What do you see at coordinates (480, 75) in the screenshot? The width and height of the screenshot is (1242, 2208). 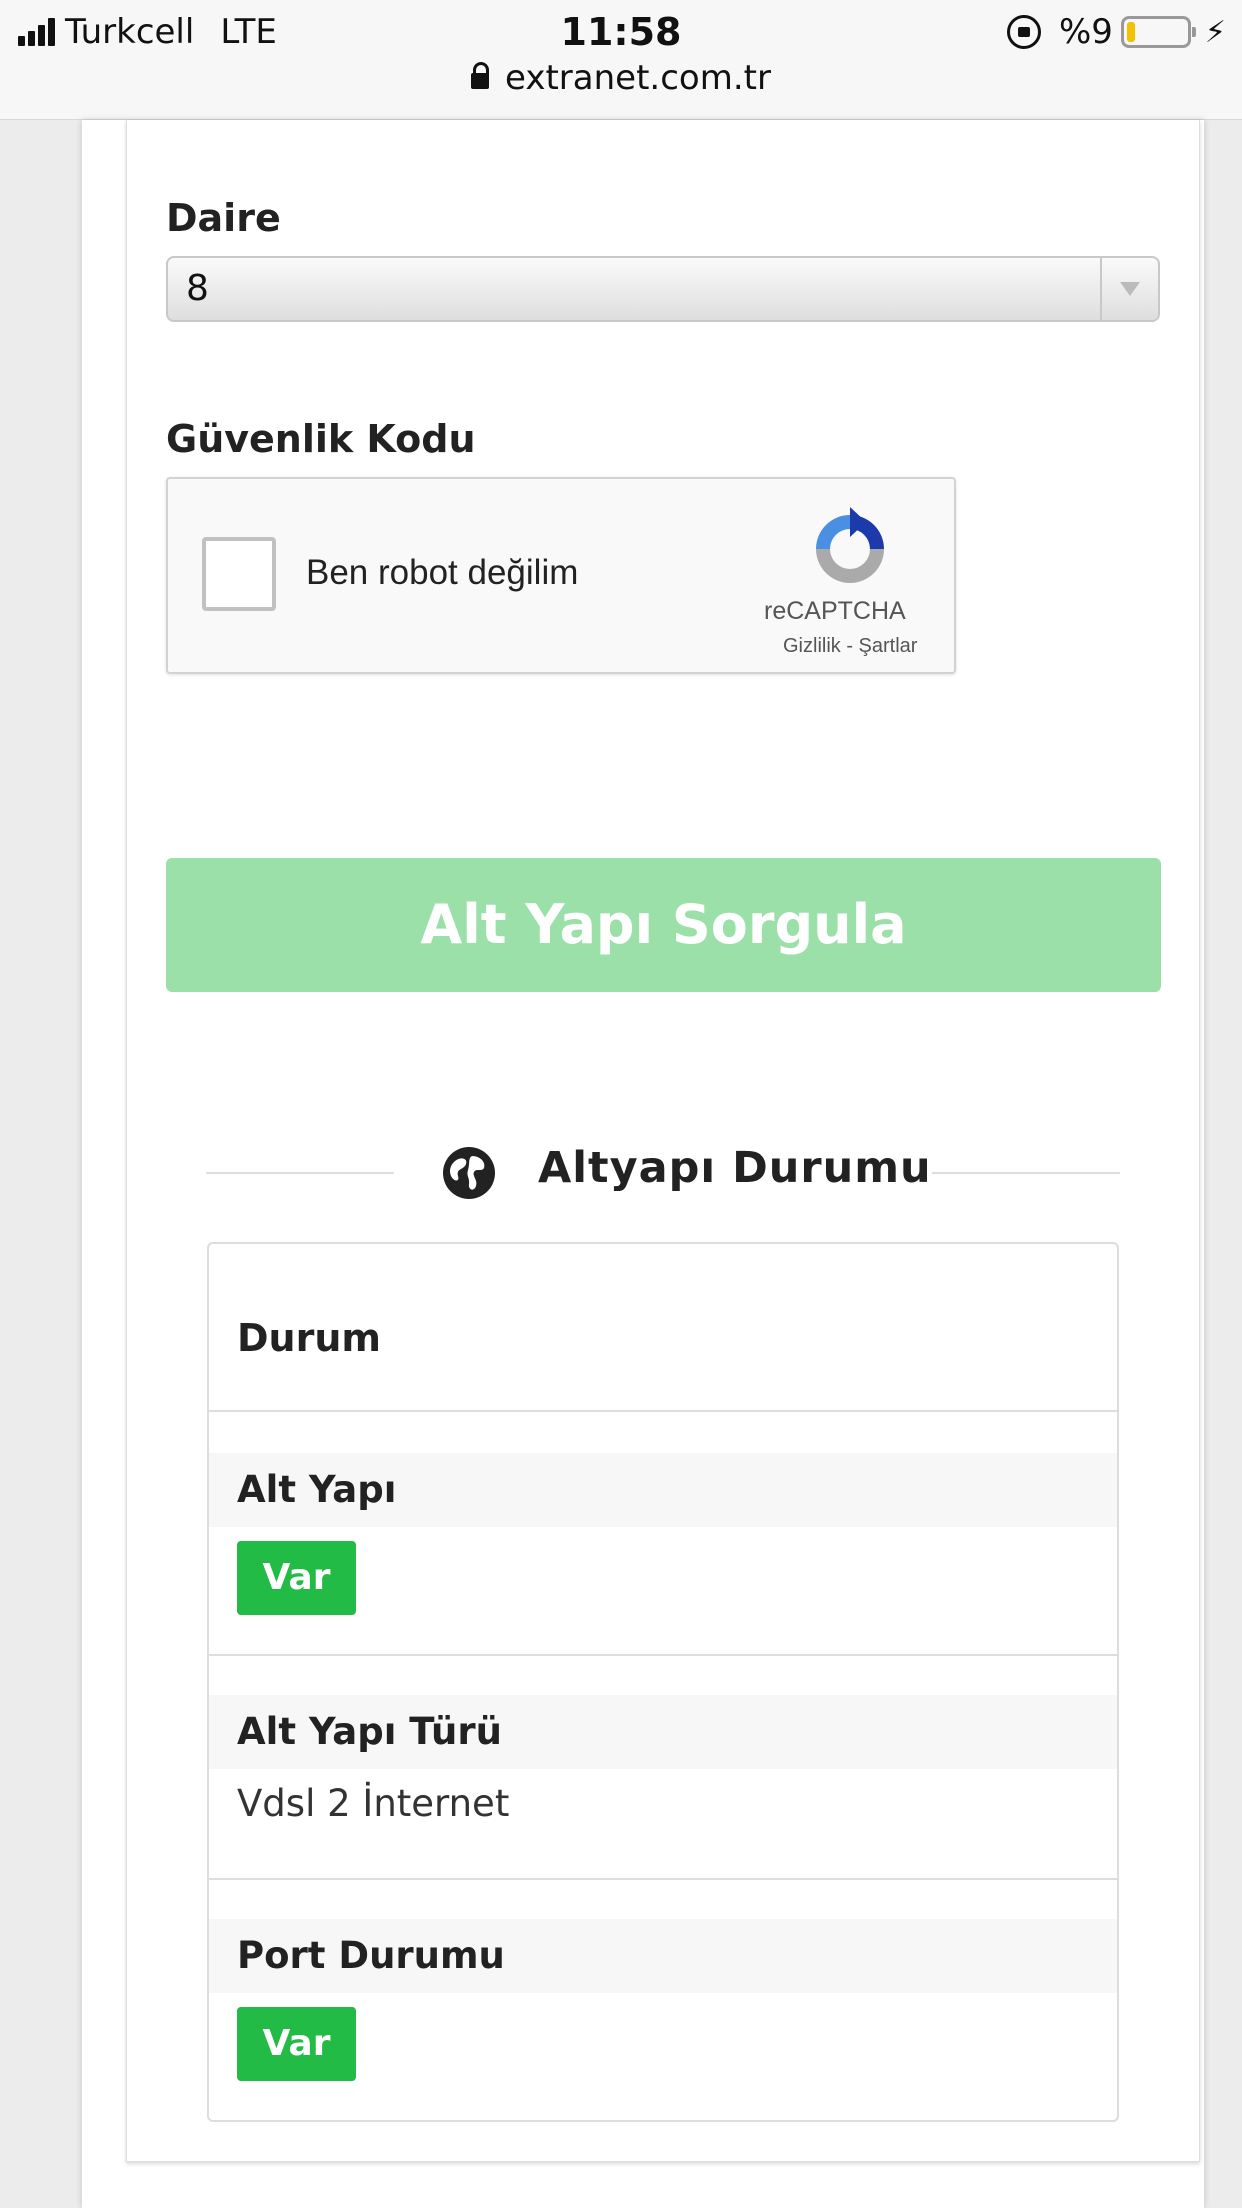 I see `padlock-icon` at bounding box center [480, 75].